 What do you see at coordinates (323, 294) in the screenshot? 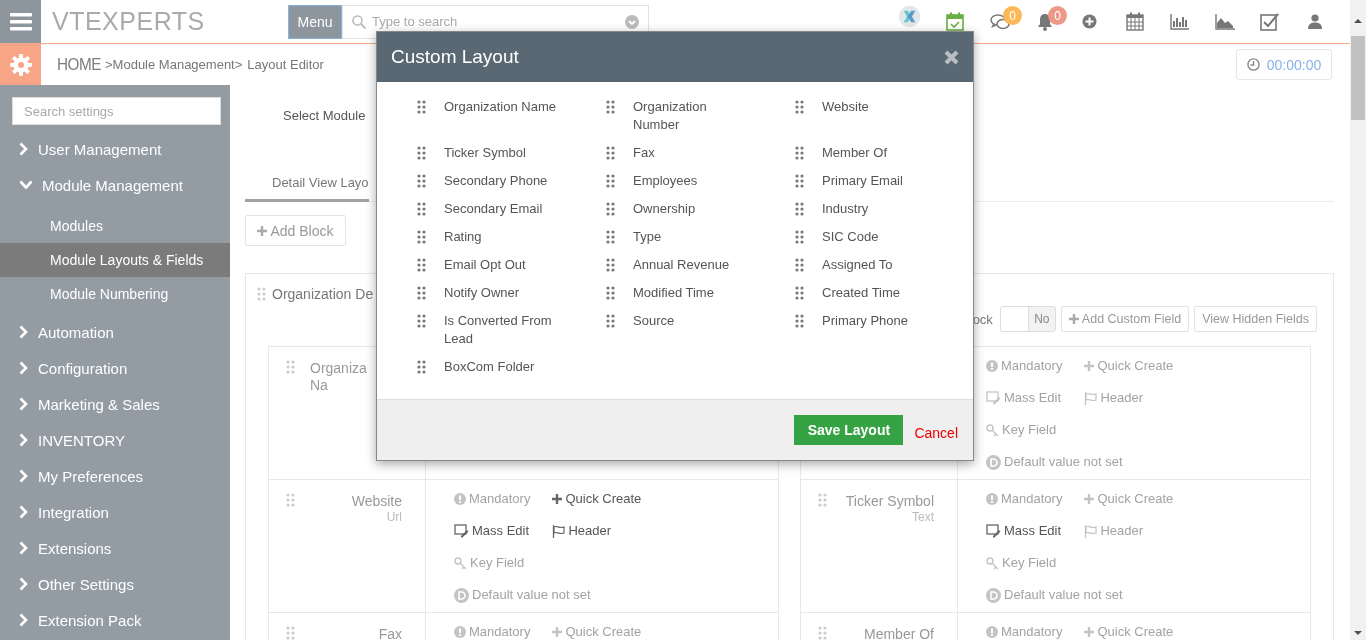
I see `block-title: Organization De` at bounding box center [323, 294].